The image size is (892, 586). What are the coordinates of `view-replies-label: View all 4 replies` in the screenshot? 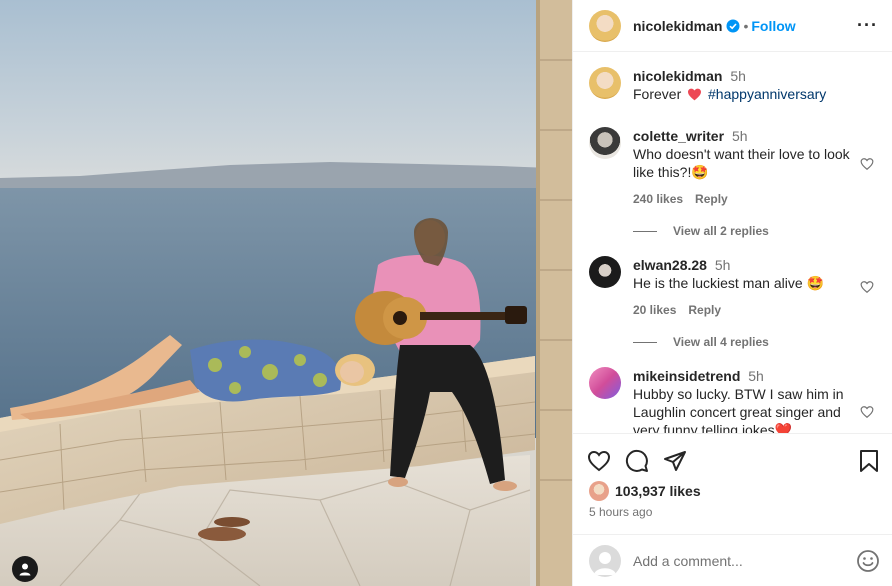 It's located at (721, 342).